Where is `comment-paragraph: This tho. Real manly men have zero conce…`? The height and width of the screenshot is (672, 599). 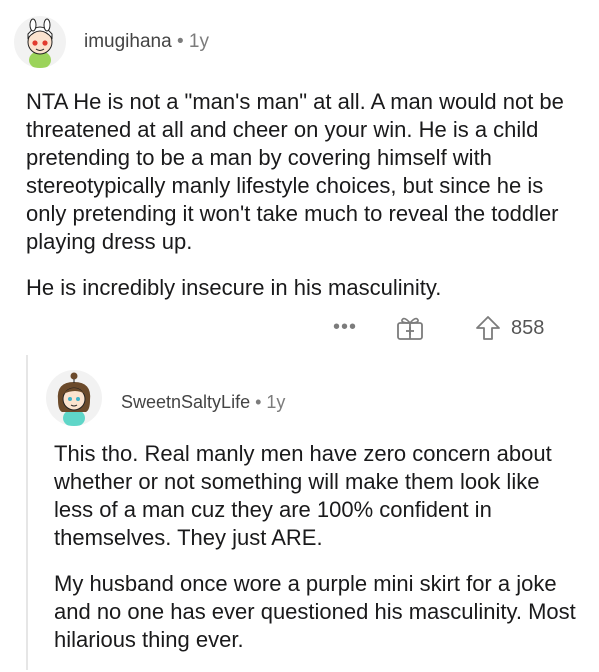 comment-paragraph: This tho. Real manly men have zero conce… is located at coordinates (303, 495).